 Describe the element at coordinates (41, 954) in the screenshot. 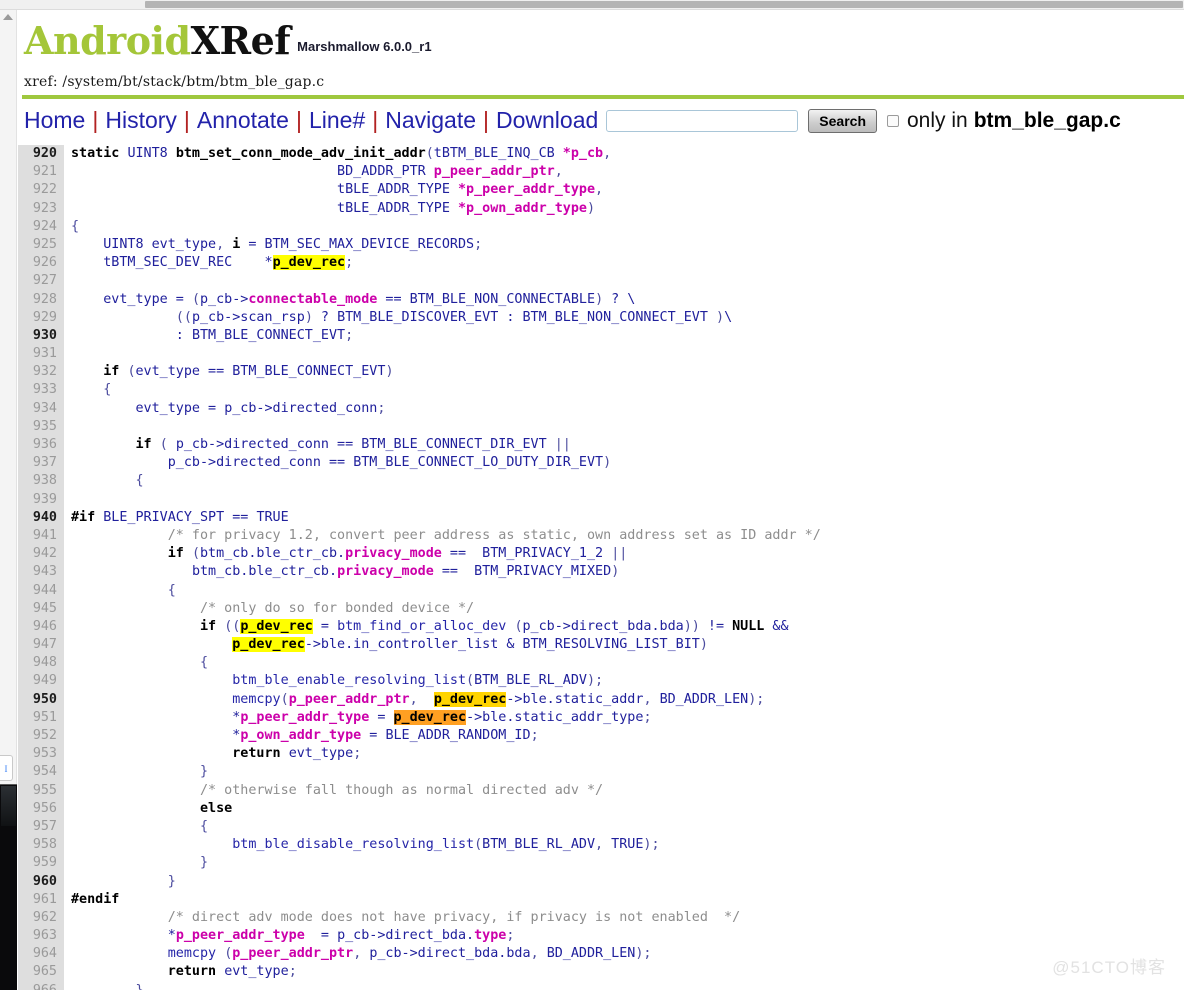

I see `line-number: 964` at that location.